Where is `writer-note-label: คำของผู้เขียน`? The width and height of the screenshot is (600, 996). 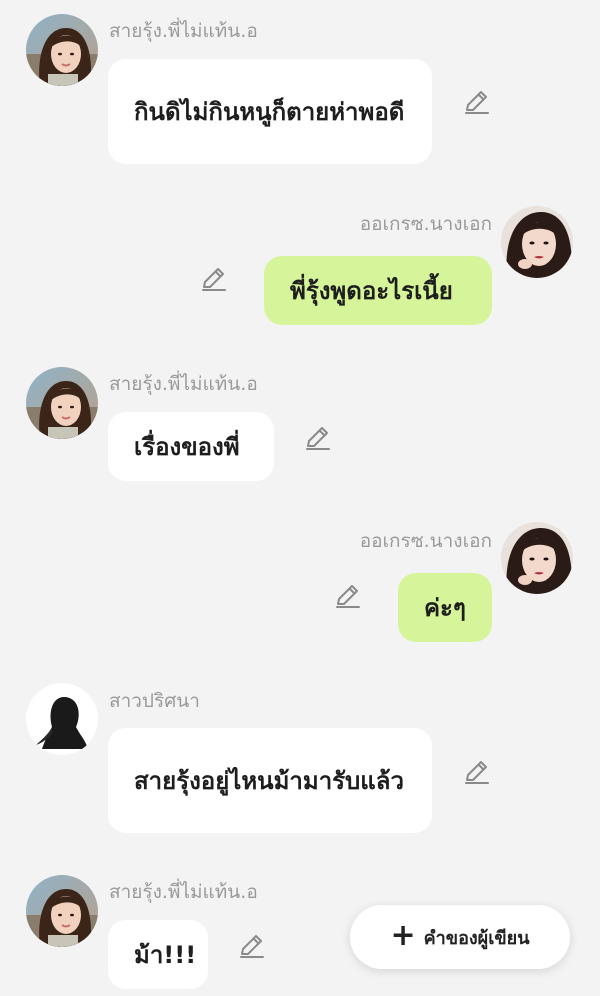
writer-note-label: คำของผู้เขียน is located at coordinates (476, 938).